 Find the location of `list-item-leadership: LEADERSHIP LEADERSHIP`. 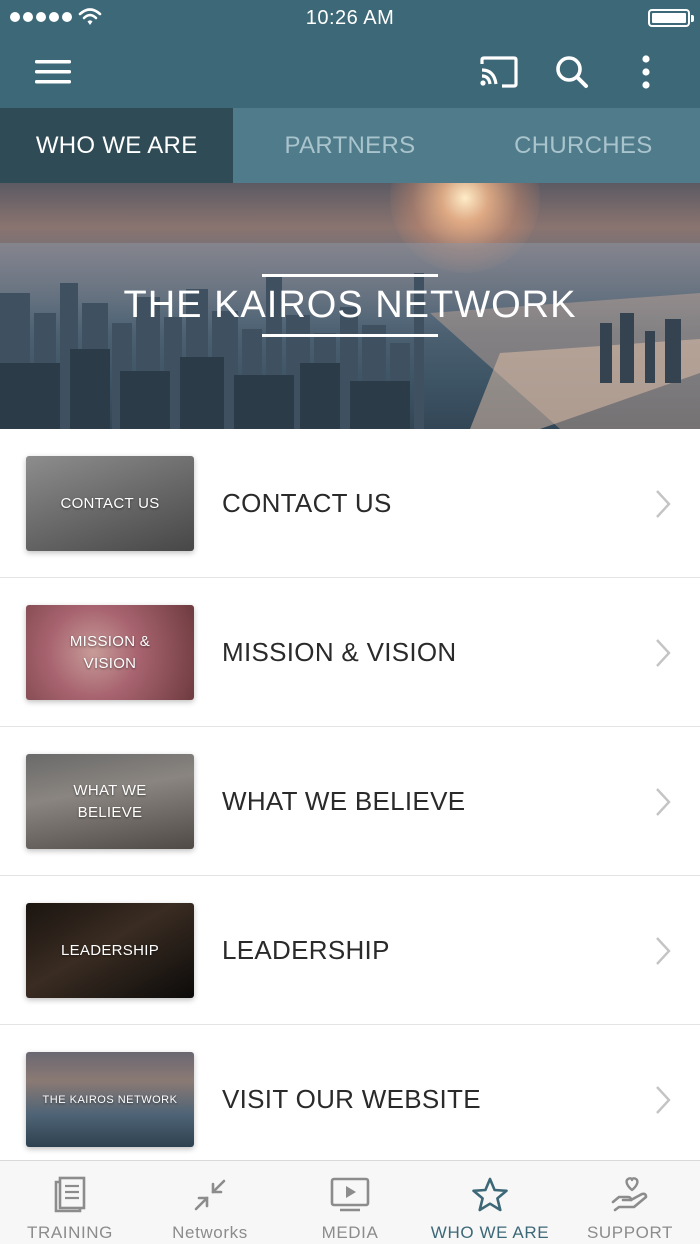

list-item-leadership: LEADERSHIP LEADERSHIP is located at coordinates (350, 950).